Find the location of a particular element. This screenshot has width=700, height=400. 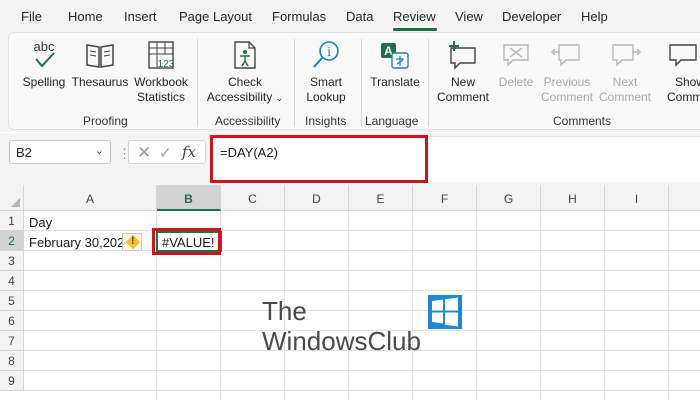

smart-lookup-button: i Smart Lookup is located at coordinates (326, 72).